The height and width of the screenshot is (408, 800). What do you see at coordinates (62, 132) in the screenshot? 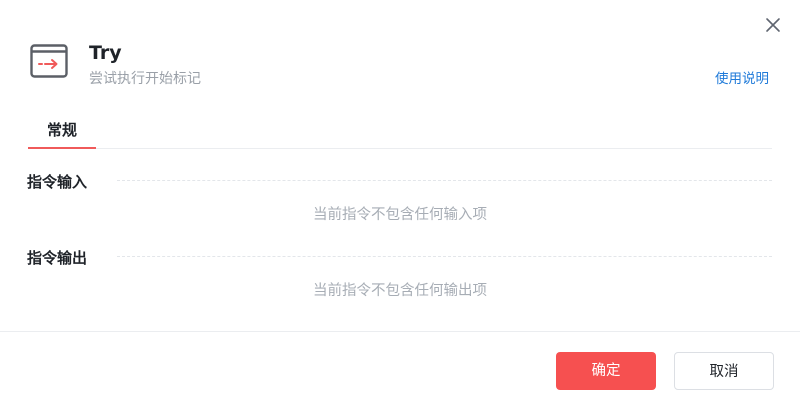
I see `tab-general: 常规` at bounding box center [62, 132].